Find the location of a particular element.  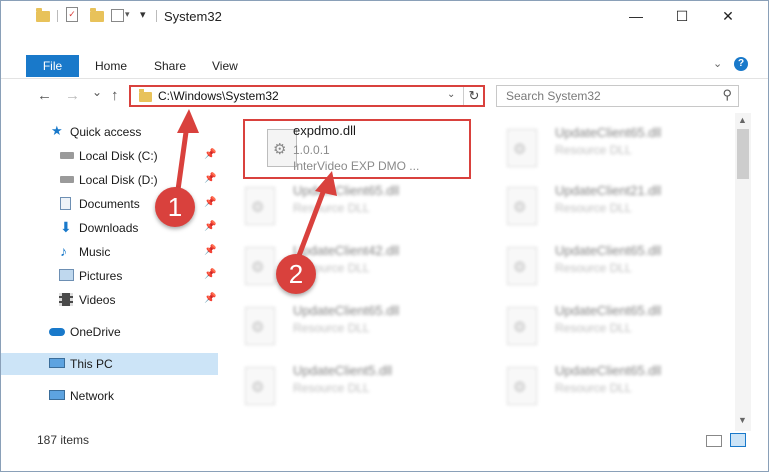

sidebar-item-videos: Videos 📌 is located at coordinates (109, 300).